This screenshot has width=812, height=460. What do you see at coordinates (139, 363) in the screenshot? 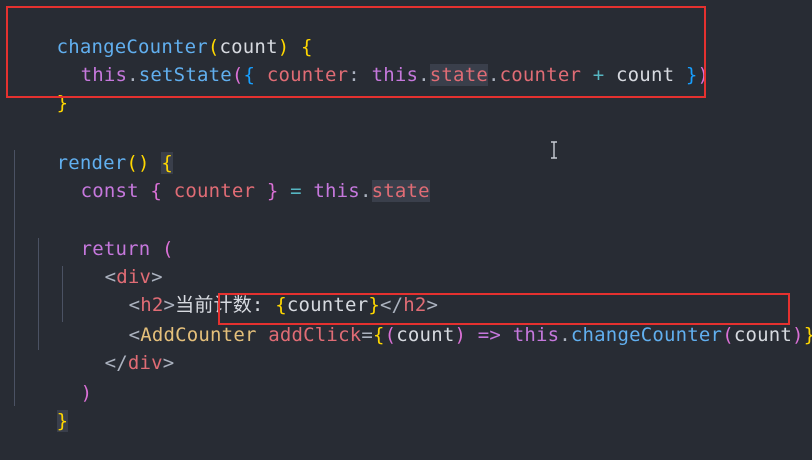
I see `code-line-12: </div>` at bounding box center [139, 363].